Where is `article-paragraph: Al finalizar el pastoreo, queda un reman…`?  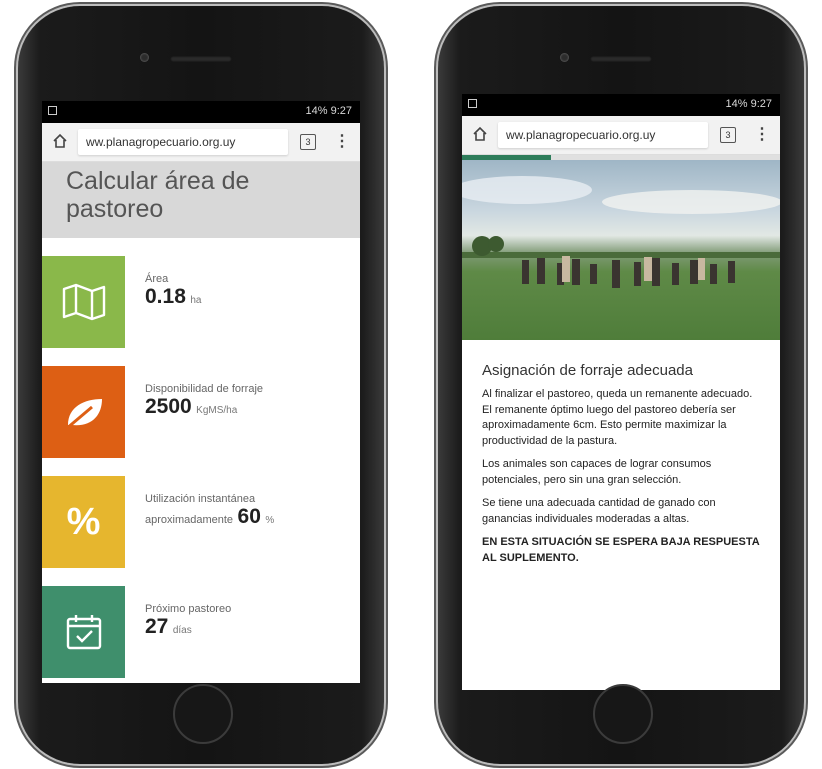
article-paragraph: Al finalizar el pastoreo, queda un reman… is located at coordinates (617, 417).